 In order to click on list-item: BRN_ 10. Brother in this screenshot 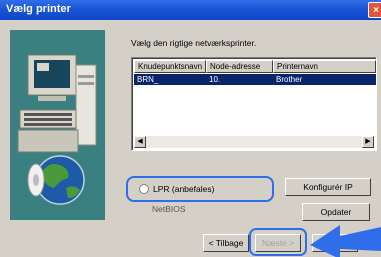, I will do `click(255, 79)`.